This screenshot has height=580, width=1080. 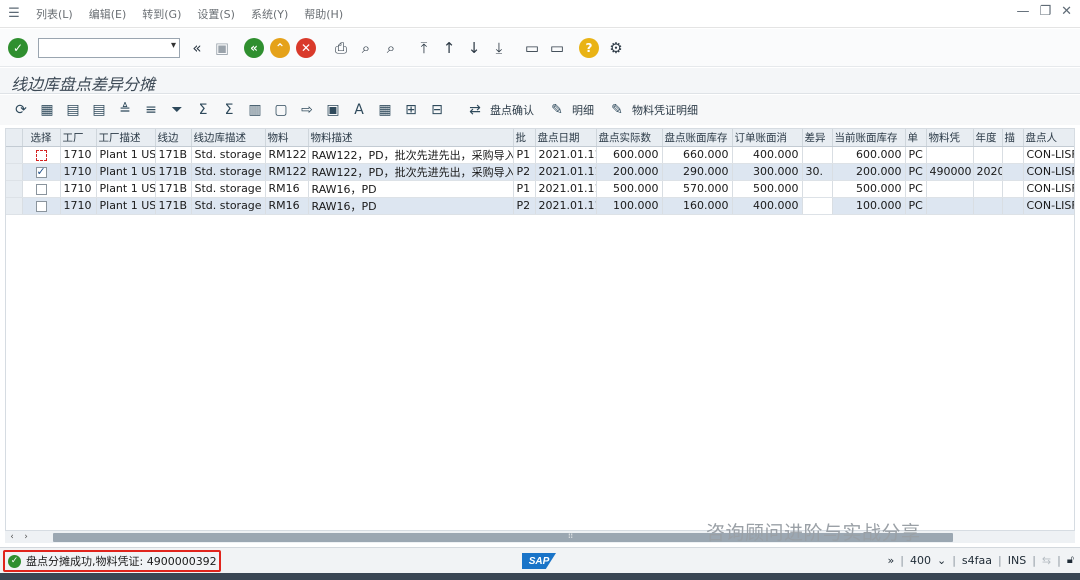 What do you see at coordinates (532, 48) in the screenshot?
I see `new-session-icon: ▭` at bounding box center [532, 48].